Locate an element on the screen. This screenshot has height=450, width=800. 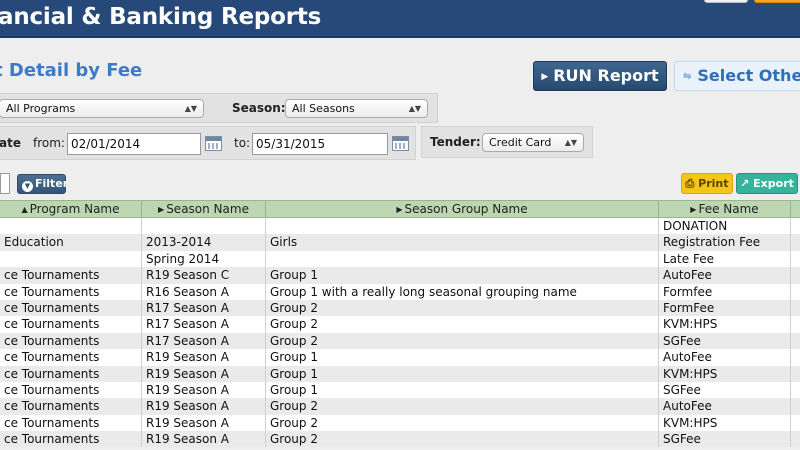
tender-label: Tender: is located at coordinates (455, 142).